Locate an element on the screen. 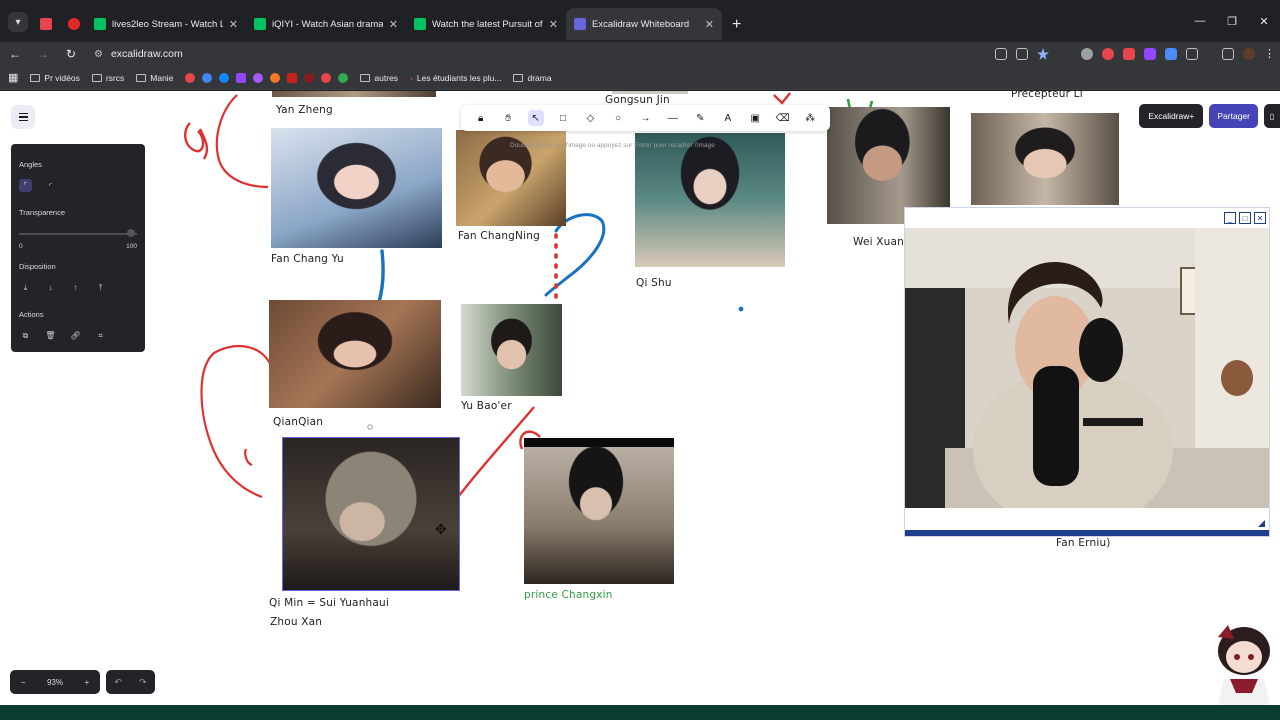  send-backward-icon: ↓ is located at coordinates (50, 287).